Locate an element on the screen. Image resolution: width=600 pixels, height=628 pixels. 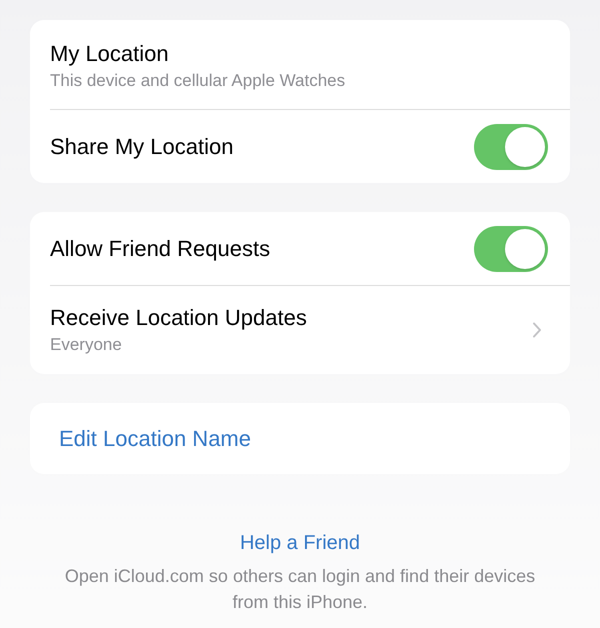
row-subtitle: Everyone is located at coordinates (86, 345).